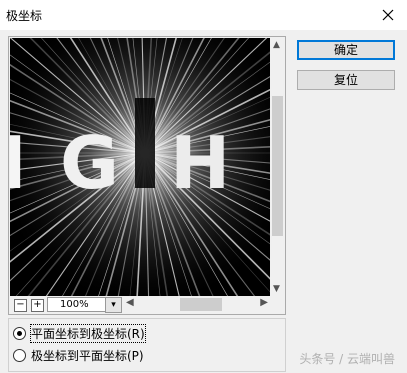  Describe the element at coordinates (113, 305) in the screenshot. I see `zoom-dropdown-chevron-icon: ▾` at that location.